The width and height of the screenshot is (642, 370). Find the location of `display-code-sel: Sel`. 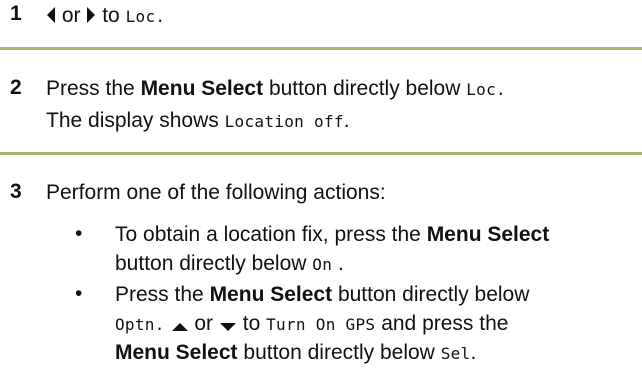

display-code-sel: Sel is located at coordinates (455, 353).